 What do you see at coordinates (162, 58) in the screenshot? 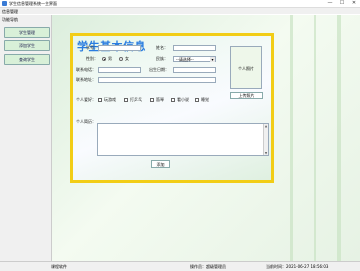
I see `ethnicity-label: 民族：` at bounding box center [162, 58].